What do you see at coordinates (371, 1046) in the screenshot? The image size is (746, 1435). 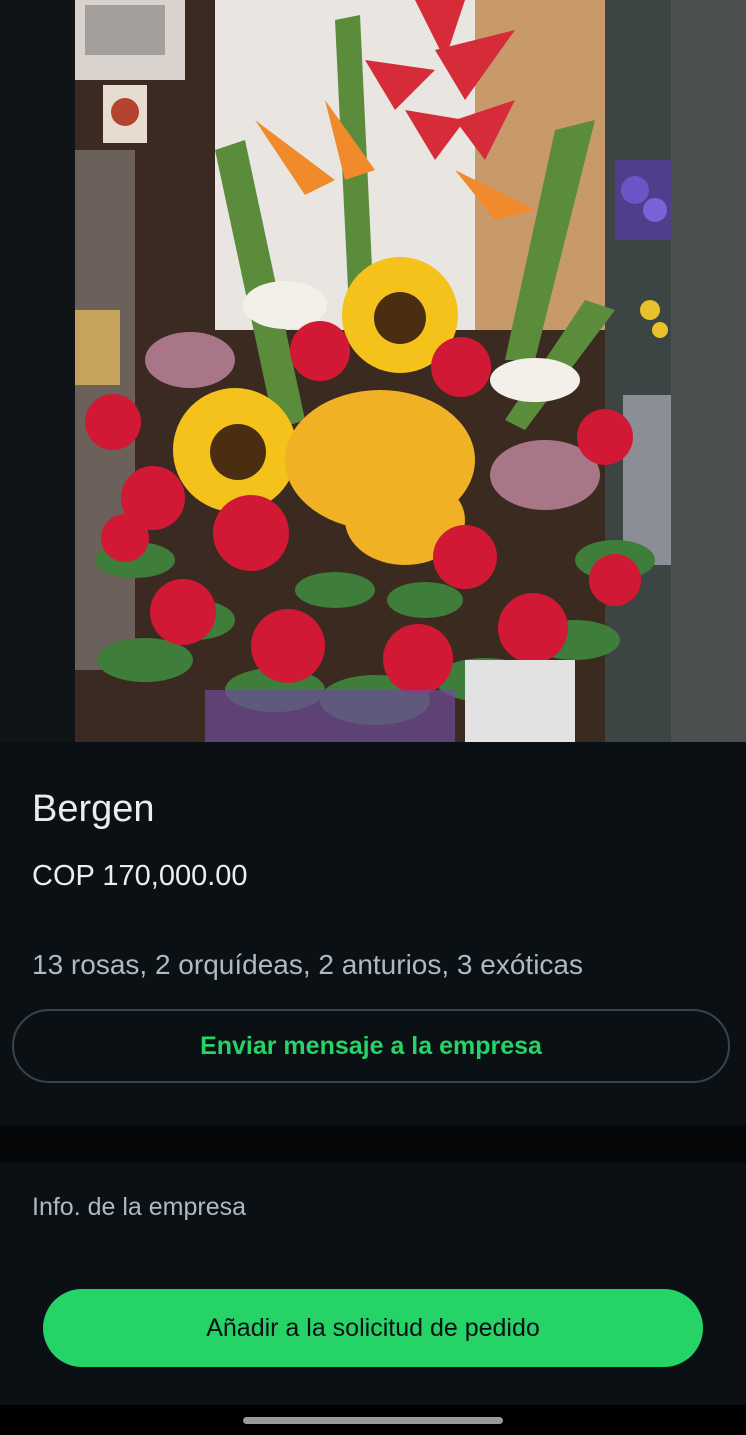 I see `message-business-button: Enviar mensaje a la empresa` at bounding box center [371, 1046].